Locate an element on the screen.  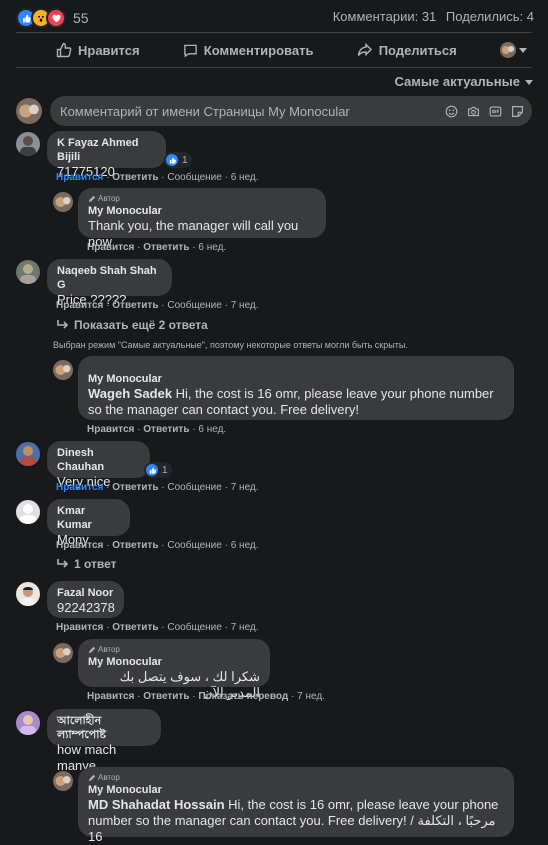
post-as-selector is located at coordinates (513, 50).